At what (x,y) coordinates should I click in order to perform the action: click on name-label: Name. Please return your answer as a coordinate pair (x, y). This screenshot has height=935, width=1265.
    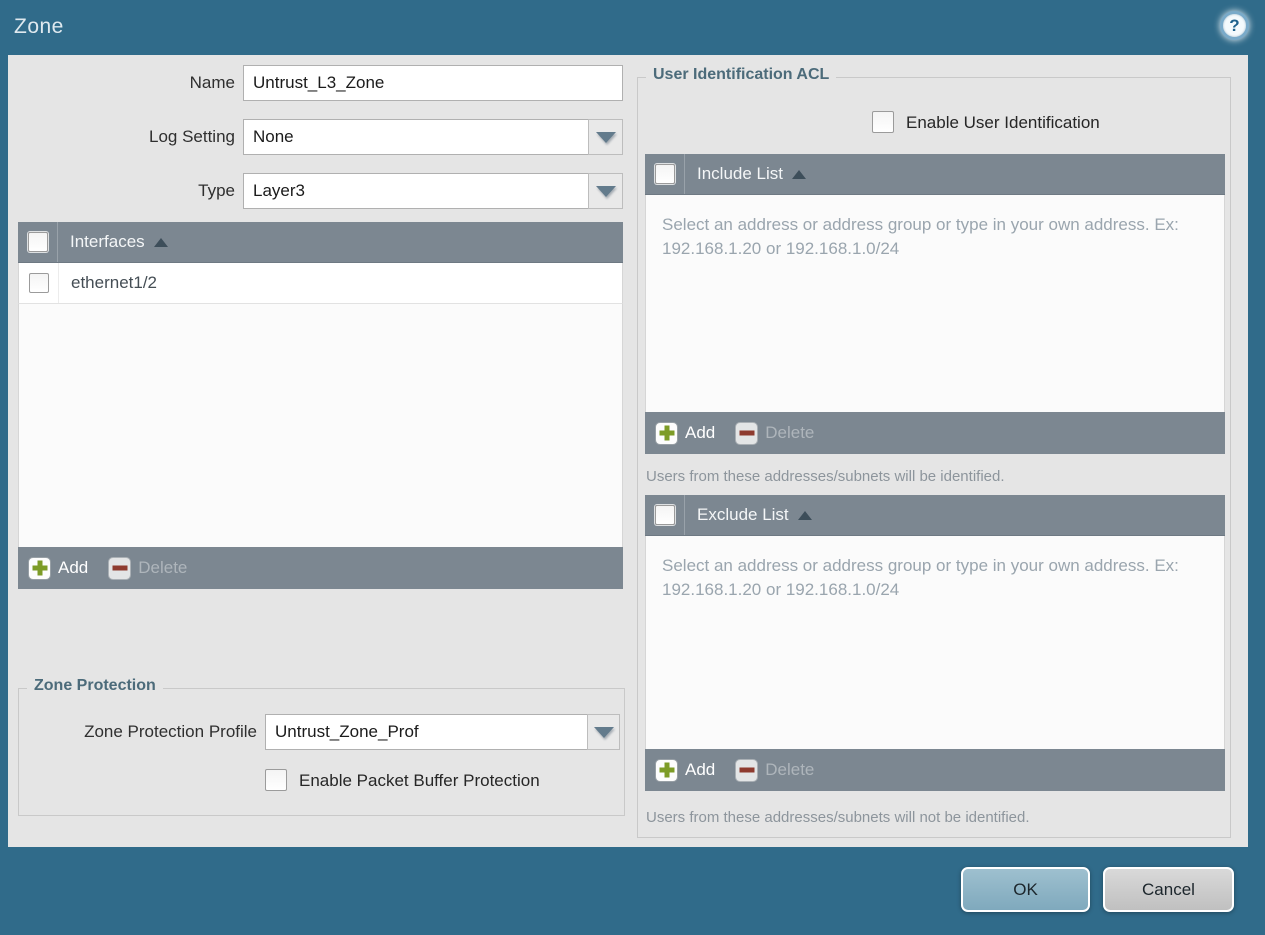
    Looking at the image, I should click on (212, 82).